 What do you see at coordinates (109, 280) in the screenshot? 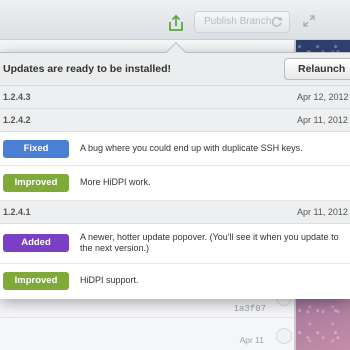
I see `change-description: HiDPI support.` at bounding box center [109, 280].